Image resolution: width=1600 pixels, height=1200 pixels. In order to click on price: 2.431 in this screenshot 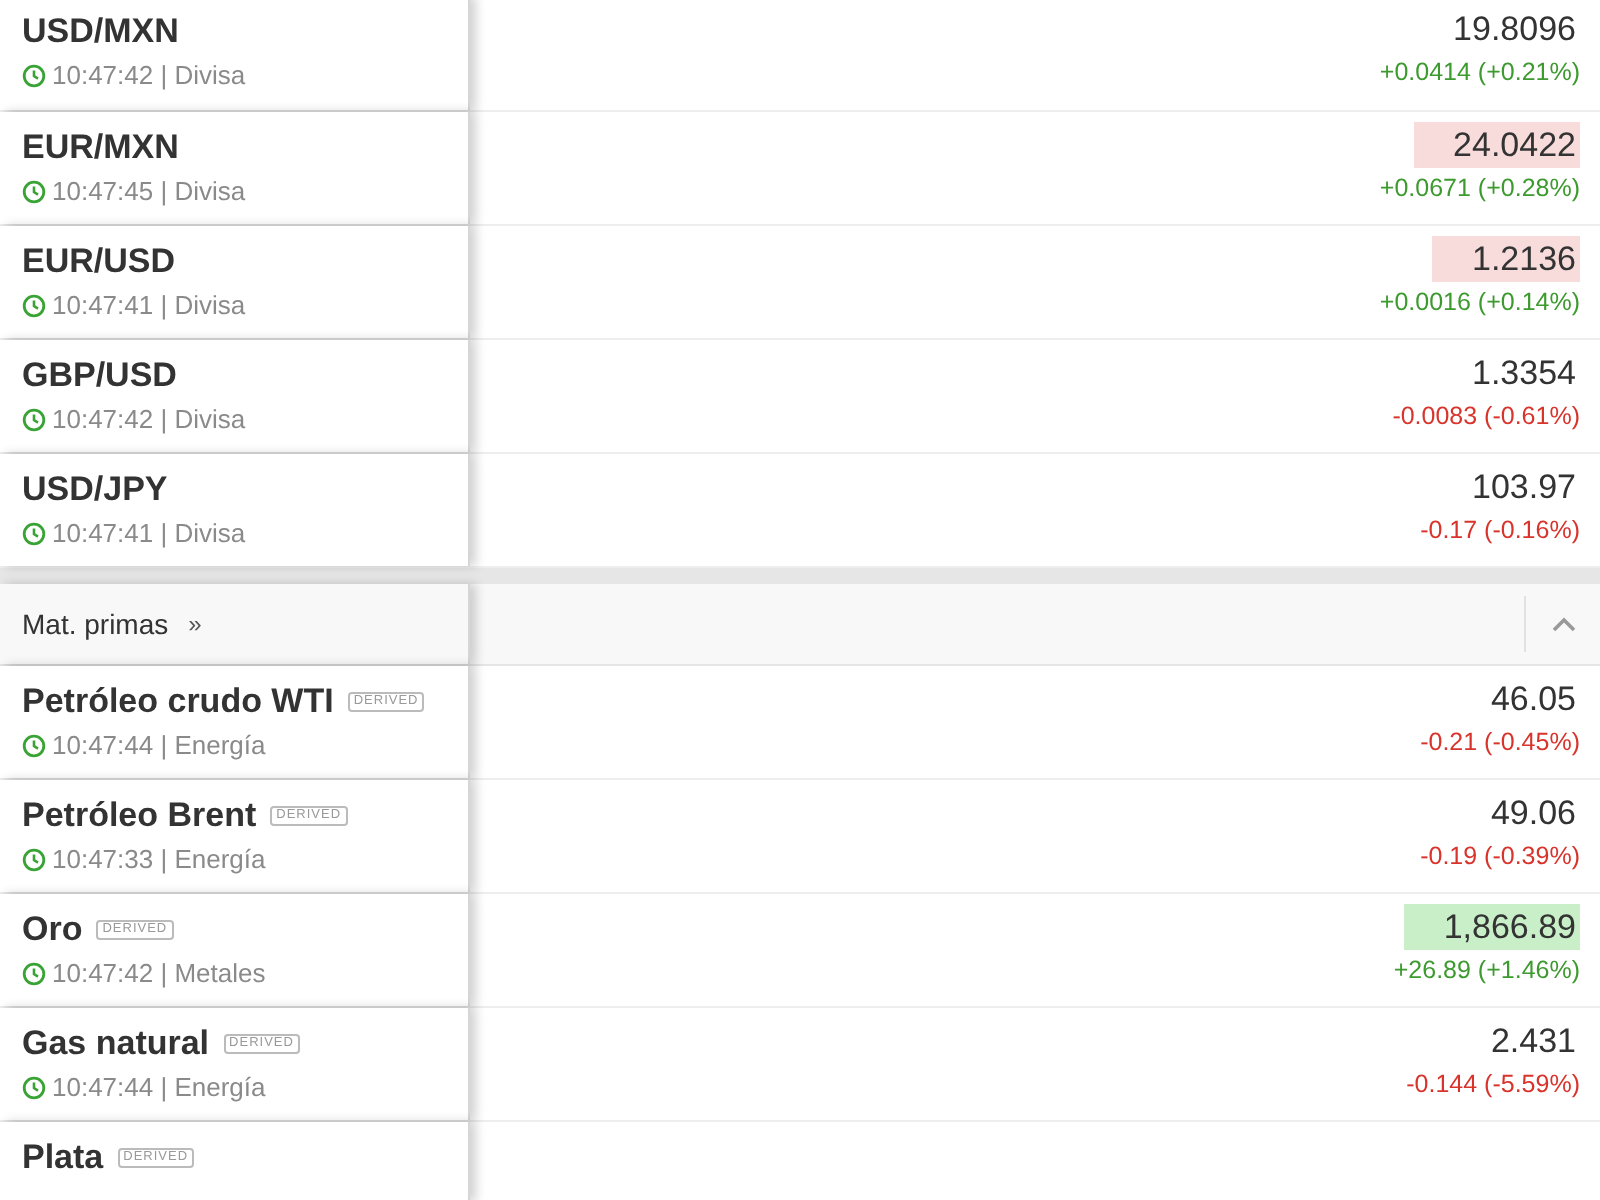, I will do `click(1533, 1042)`.